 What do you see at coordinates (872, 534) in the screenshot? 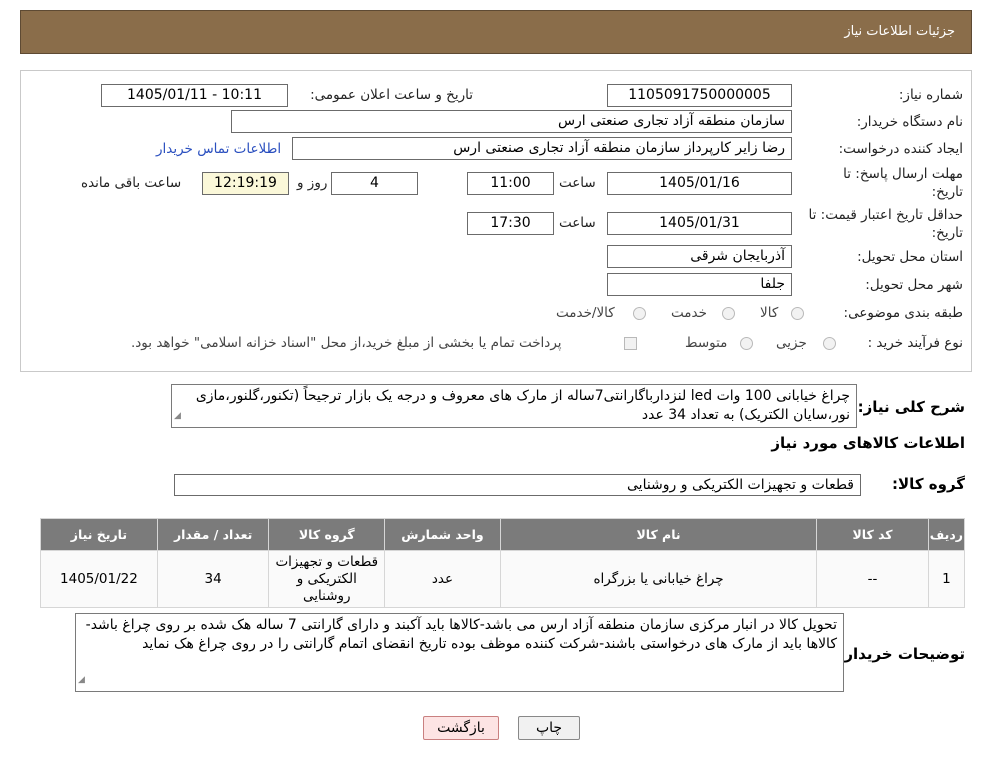
I see `col-code: کد کالا` at bounding box center [872, 534].